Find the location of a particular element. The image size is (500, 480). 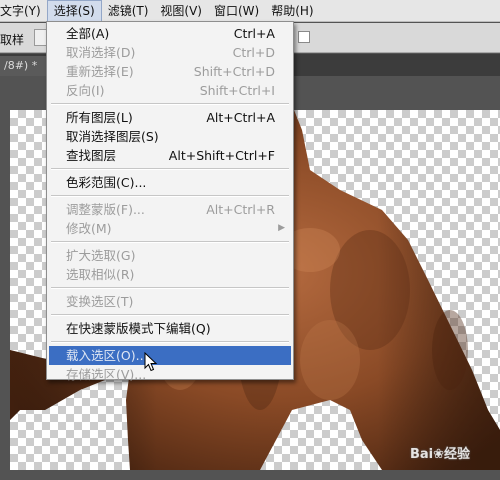

menu-item-shortcut: Shift+Ctrl+I is located at coordinates (237, 90).